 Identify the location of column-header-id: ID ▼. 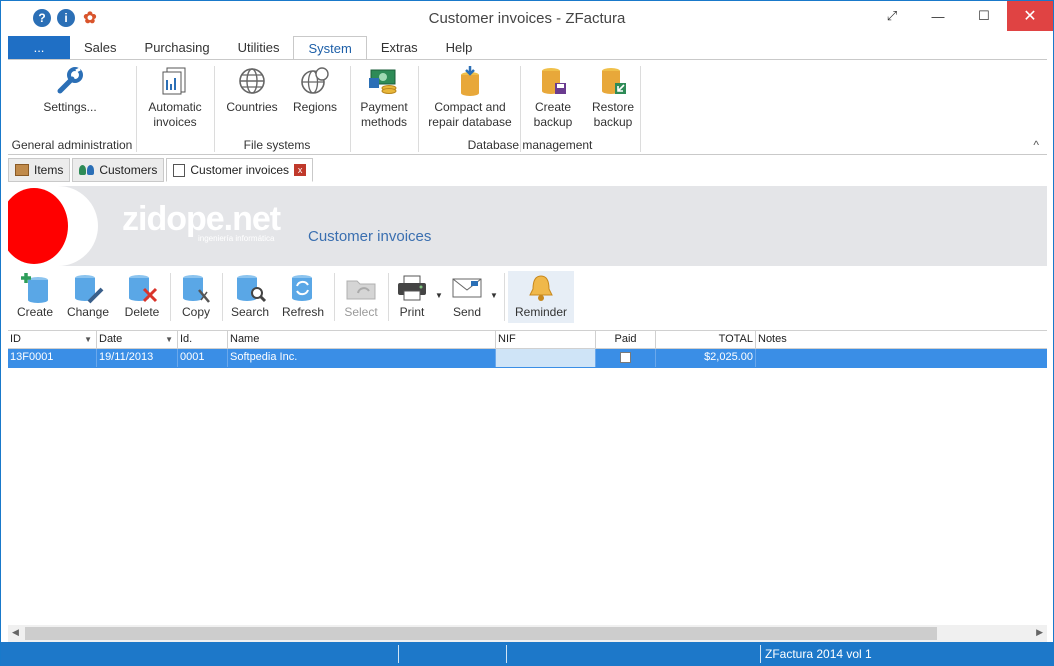
(52, 340).